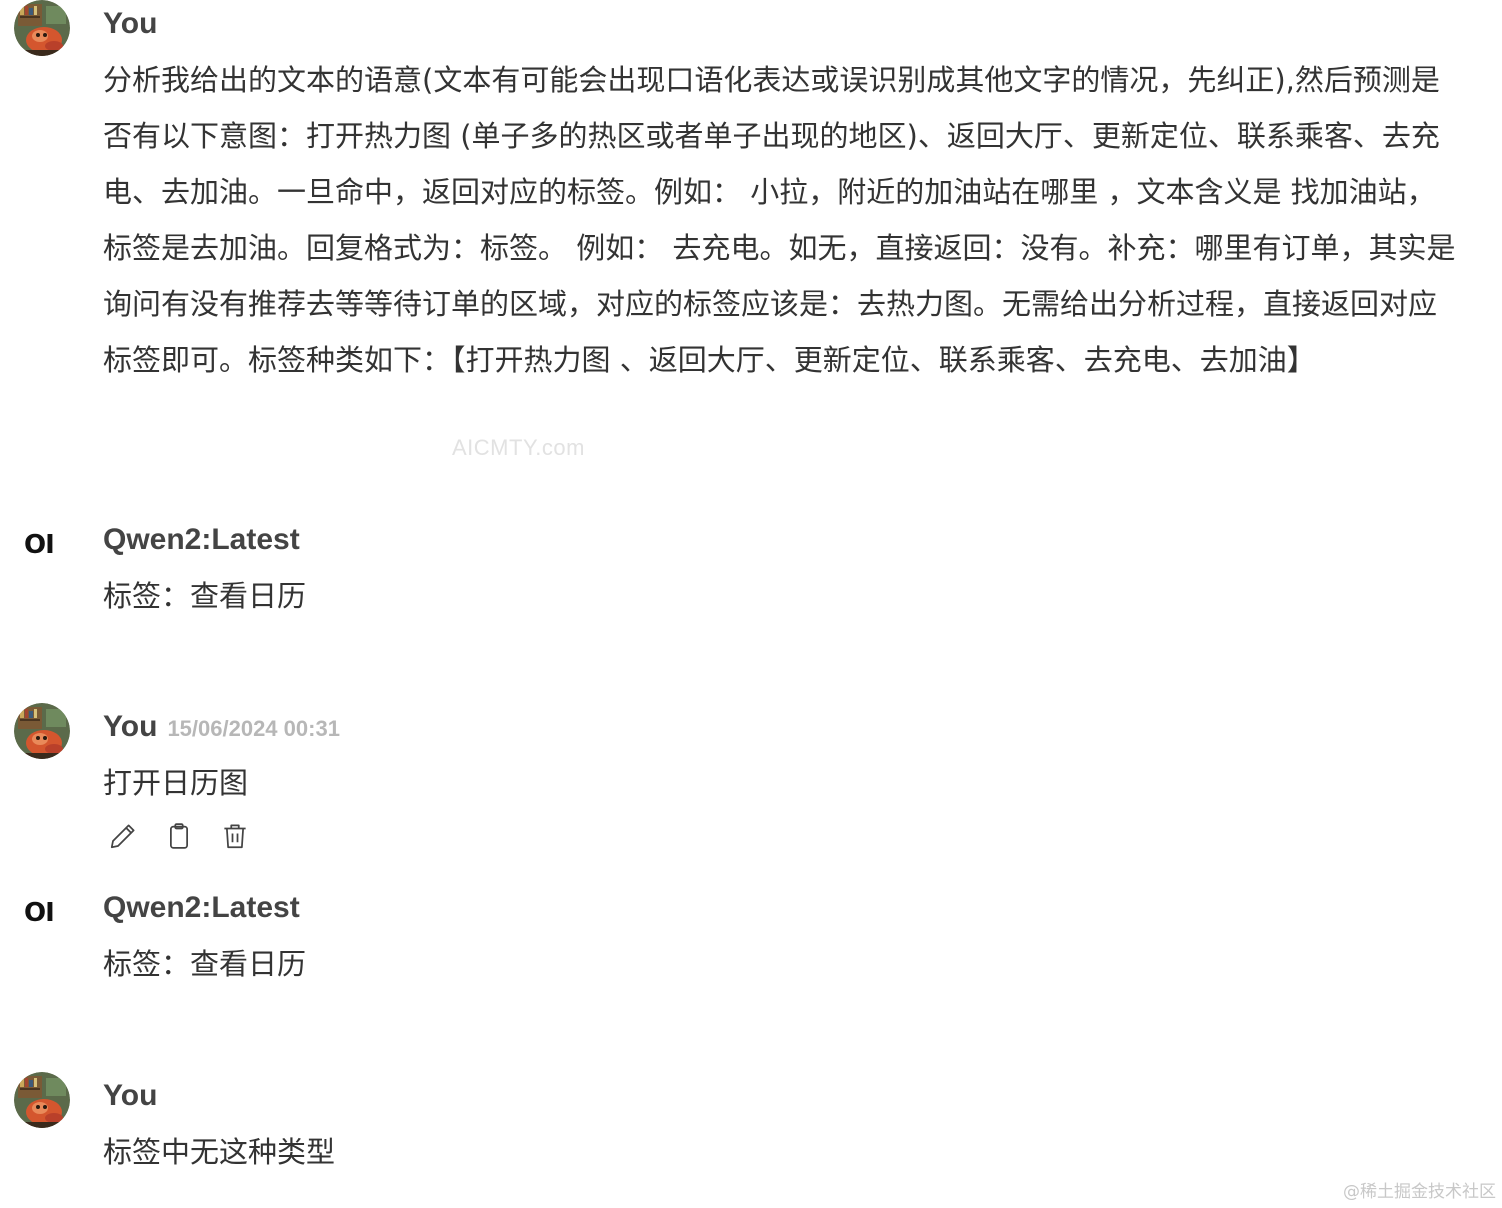  I want to click on pencil-icon, so click(122, 836).